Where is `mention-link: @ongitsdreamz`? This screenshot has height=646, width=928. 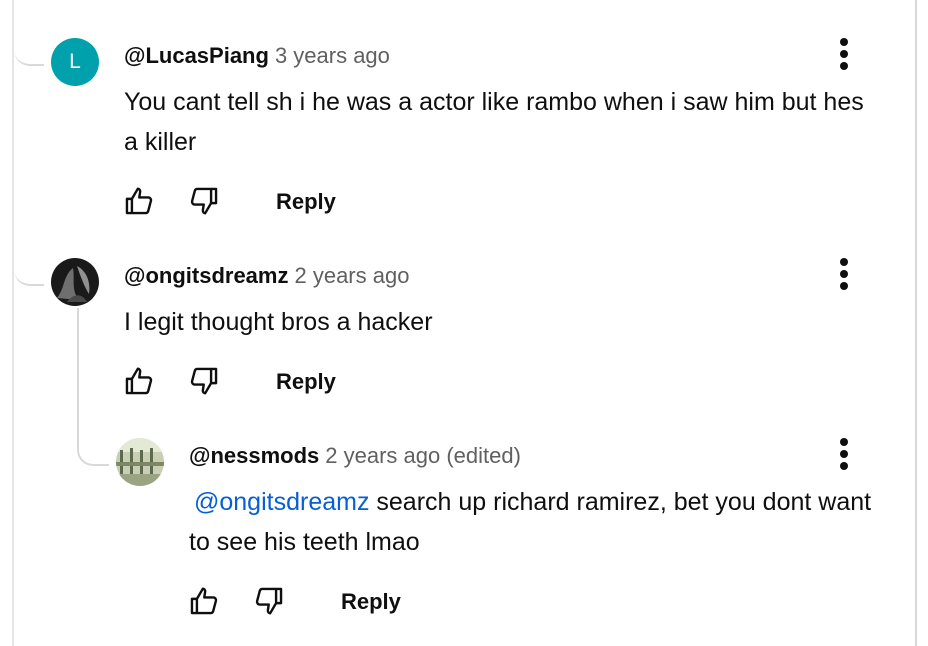 mention-link: @ongitsdreamz is located at coordinates (281, 502).